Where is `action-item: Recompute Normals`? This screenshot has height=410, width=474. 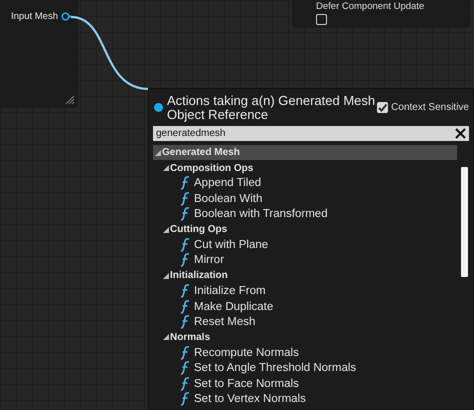
action-item: Recompute Normals is located at coordinates (246, 352).